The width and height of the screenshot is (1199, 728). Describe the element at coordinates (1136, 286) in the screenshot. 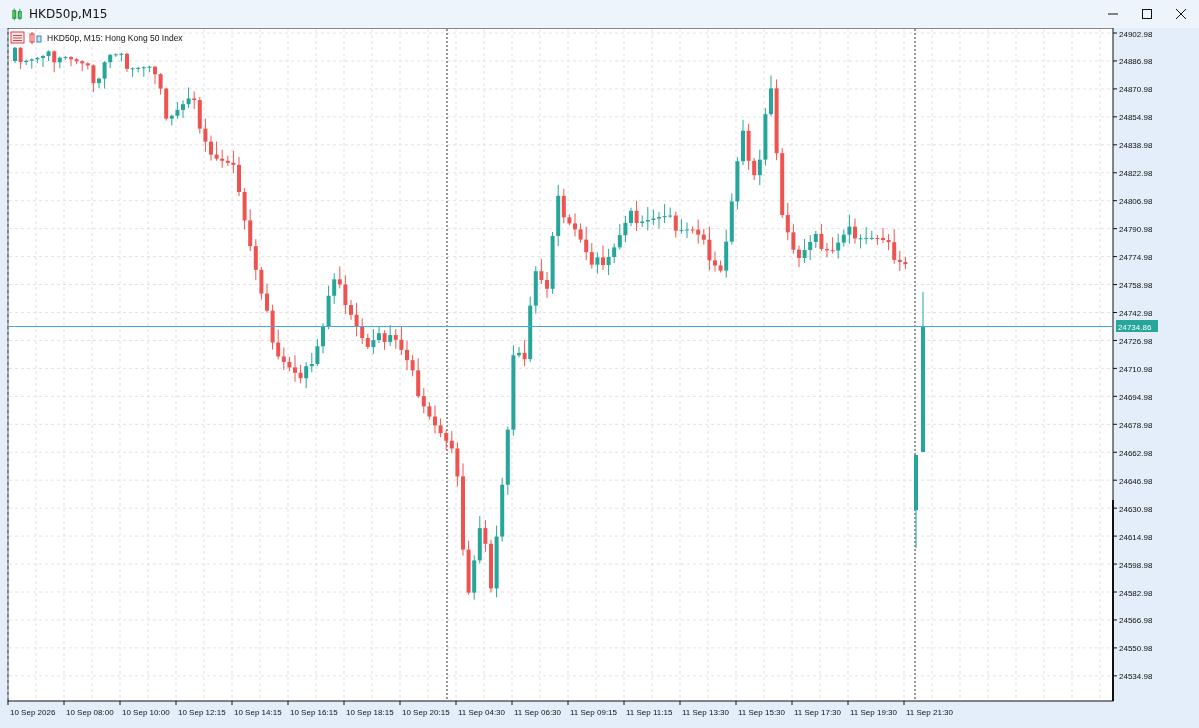

I see `price-label: 24758.98` at that location.